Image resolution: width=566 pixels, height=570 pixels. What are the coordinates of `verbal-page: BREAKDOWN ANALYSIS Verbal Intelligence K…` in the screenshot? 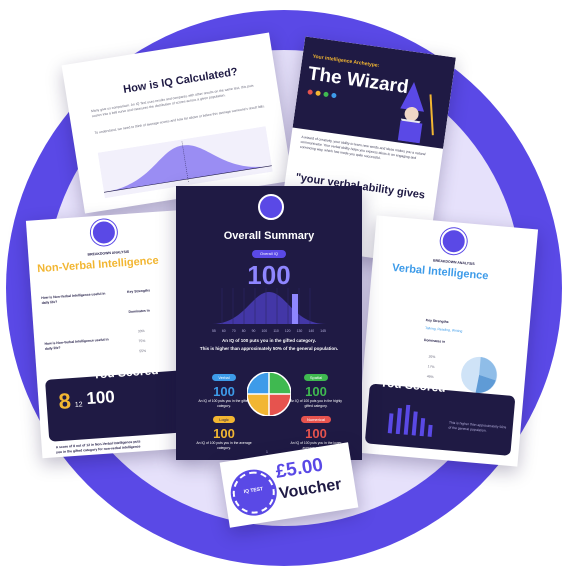 It's located at (447, 341).